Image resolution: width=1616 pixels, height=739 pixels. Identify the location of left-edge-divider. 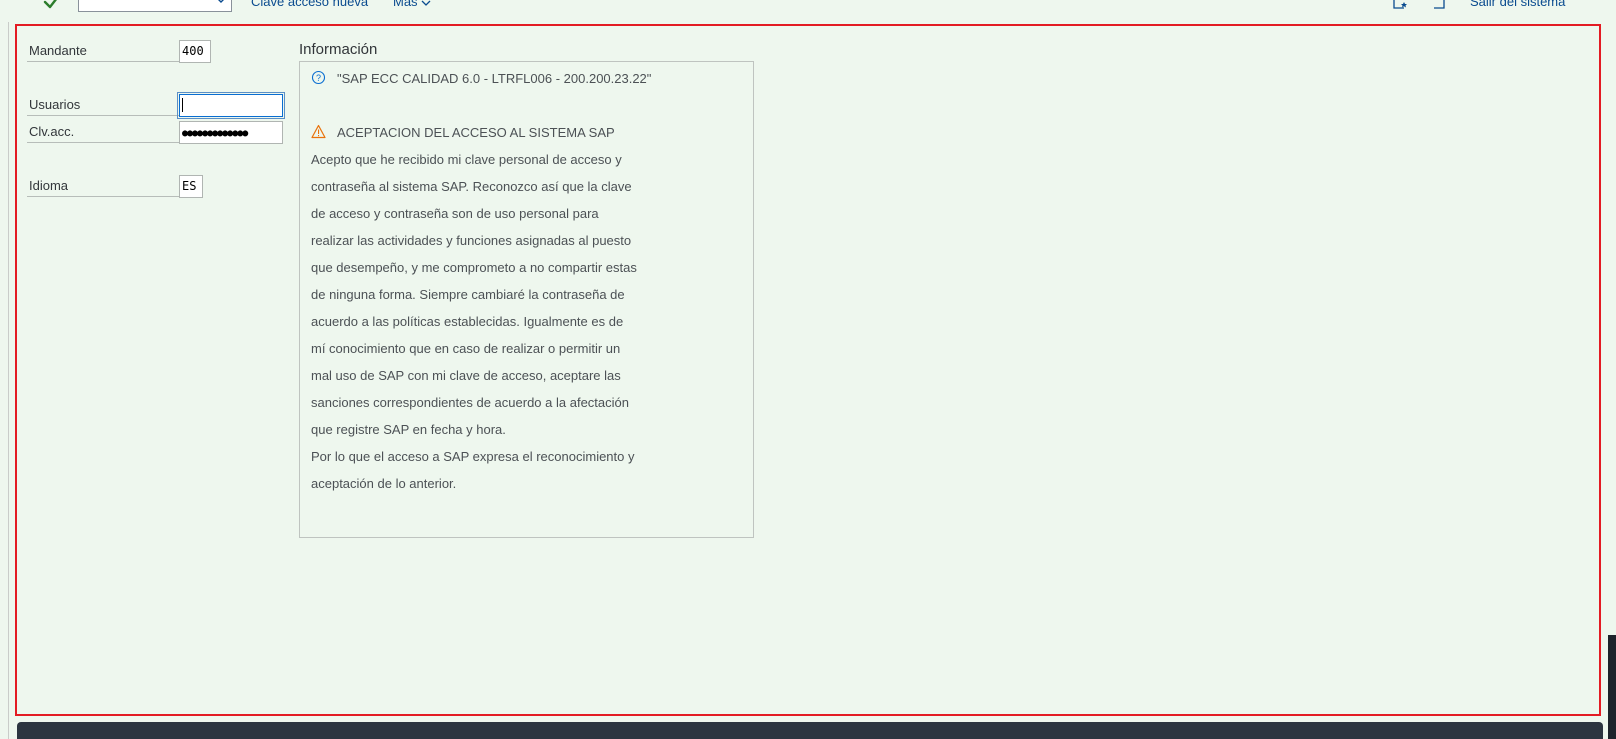
(8, 369).